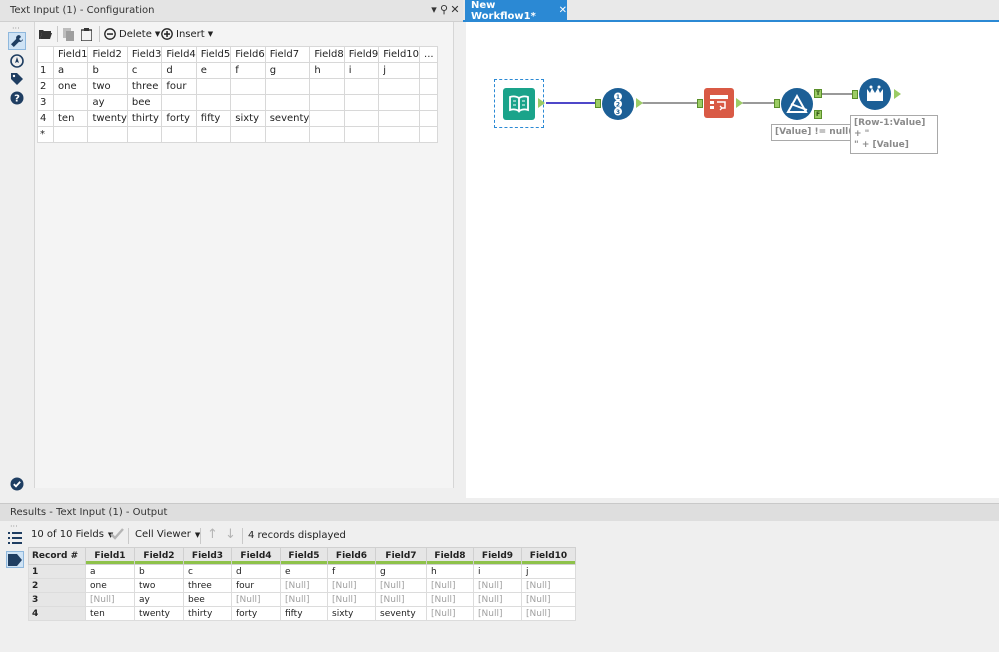 Image resolution: width=999 pixels, height=652 pixels. Describe the element at coordinates (179, 54) in the screenshot. I see `grid-column-header: Field4` at that location.